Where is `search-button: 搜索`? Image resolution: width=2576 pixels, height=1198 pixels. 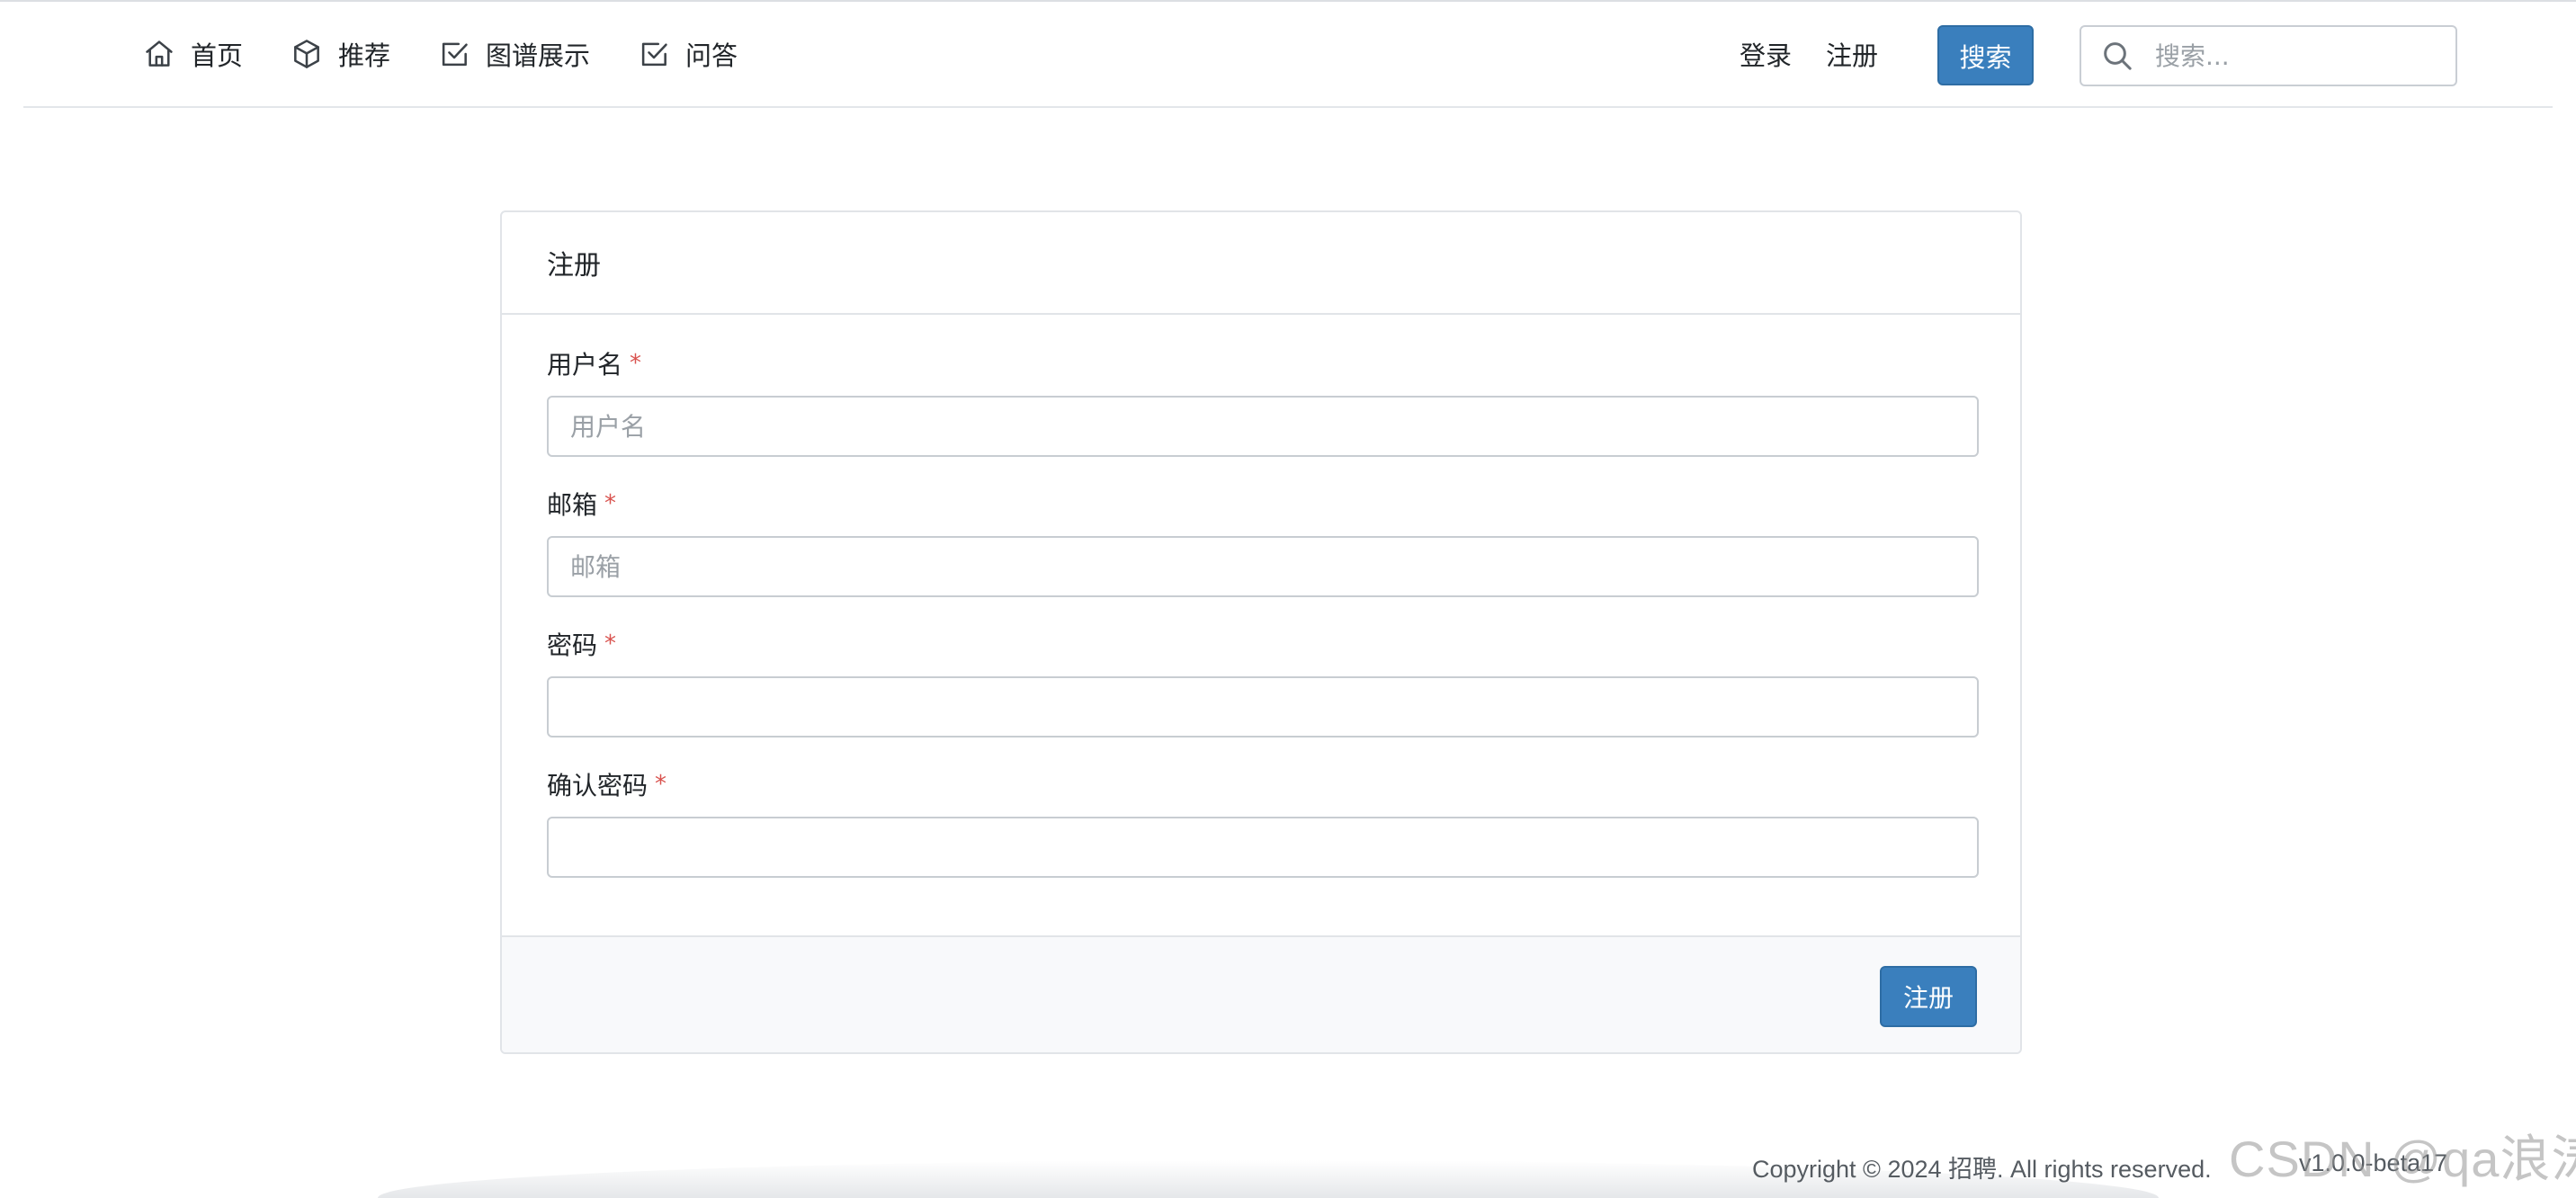
search-button: 搜索 is located at coordinates (1985, 55).